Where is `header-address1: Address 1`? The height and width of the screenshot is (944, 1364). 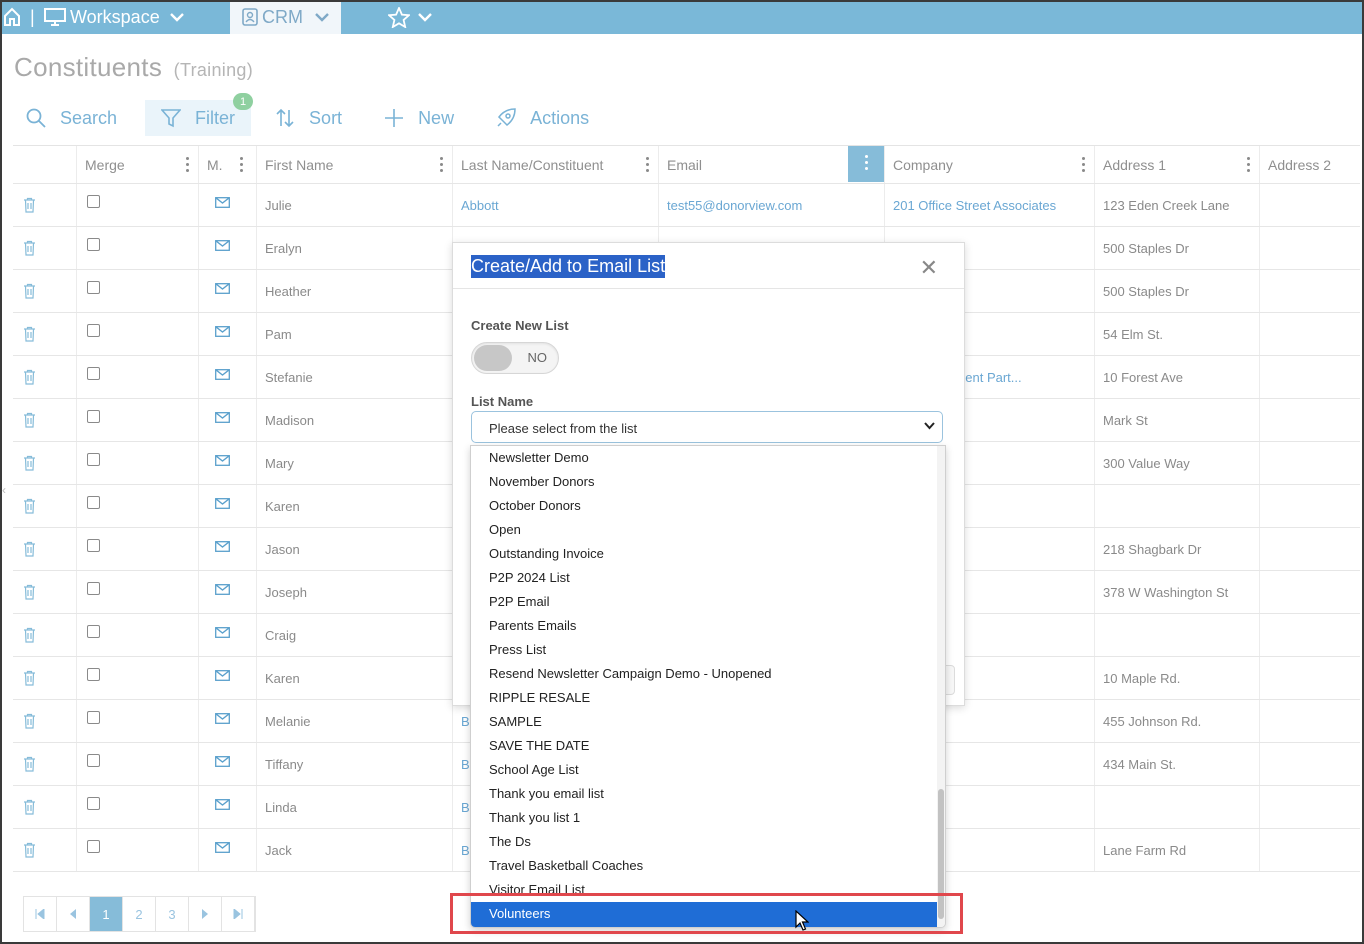 header-address1: Address 1 is located at coordinates (1176, 164).